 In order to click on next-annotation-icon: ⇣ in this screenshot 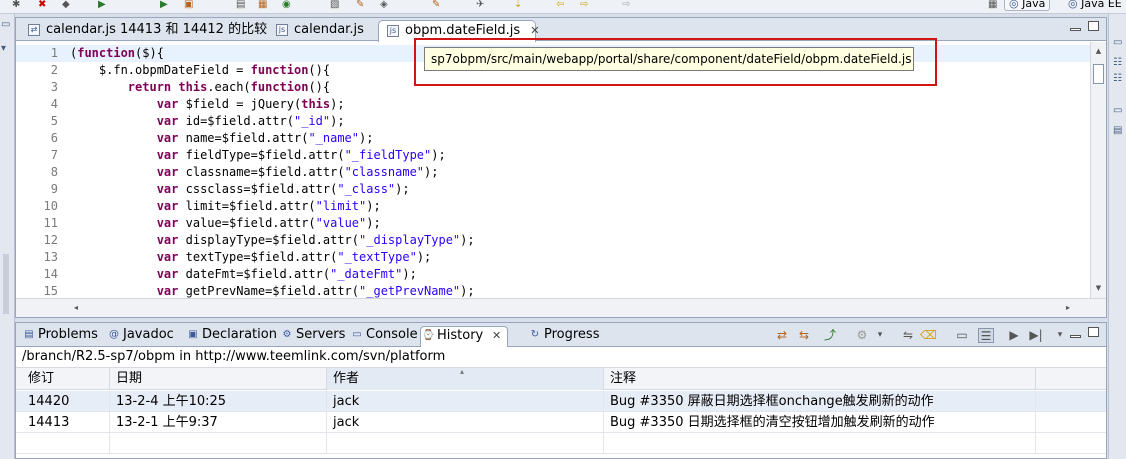, I will do `click(518, 5)`.